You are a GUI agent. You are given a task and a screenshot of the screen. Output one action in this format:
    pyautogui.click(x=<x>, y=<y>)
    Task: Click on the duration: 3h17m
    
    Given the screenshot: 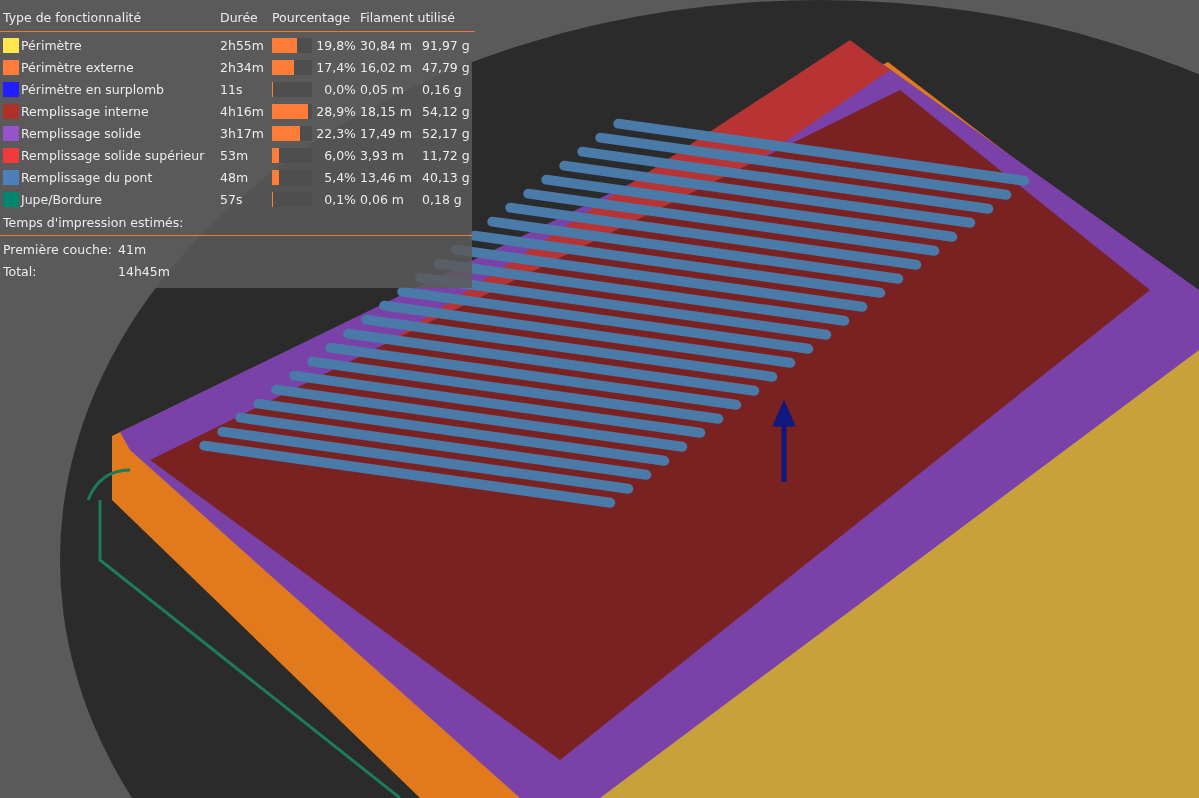 What is the action you would take?
    pyautogui.click(x=242, y=133)
    